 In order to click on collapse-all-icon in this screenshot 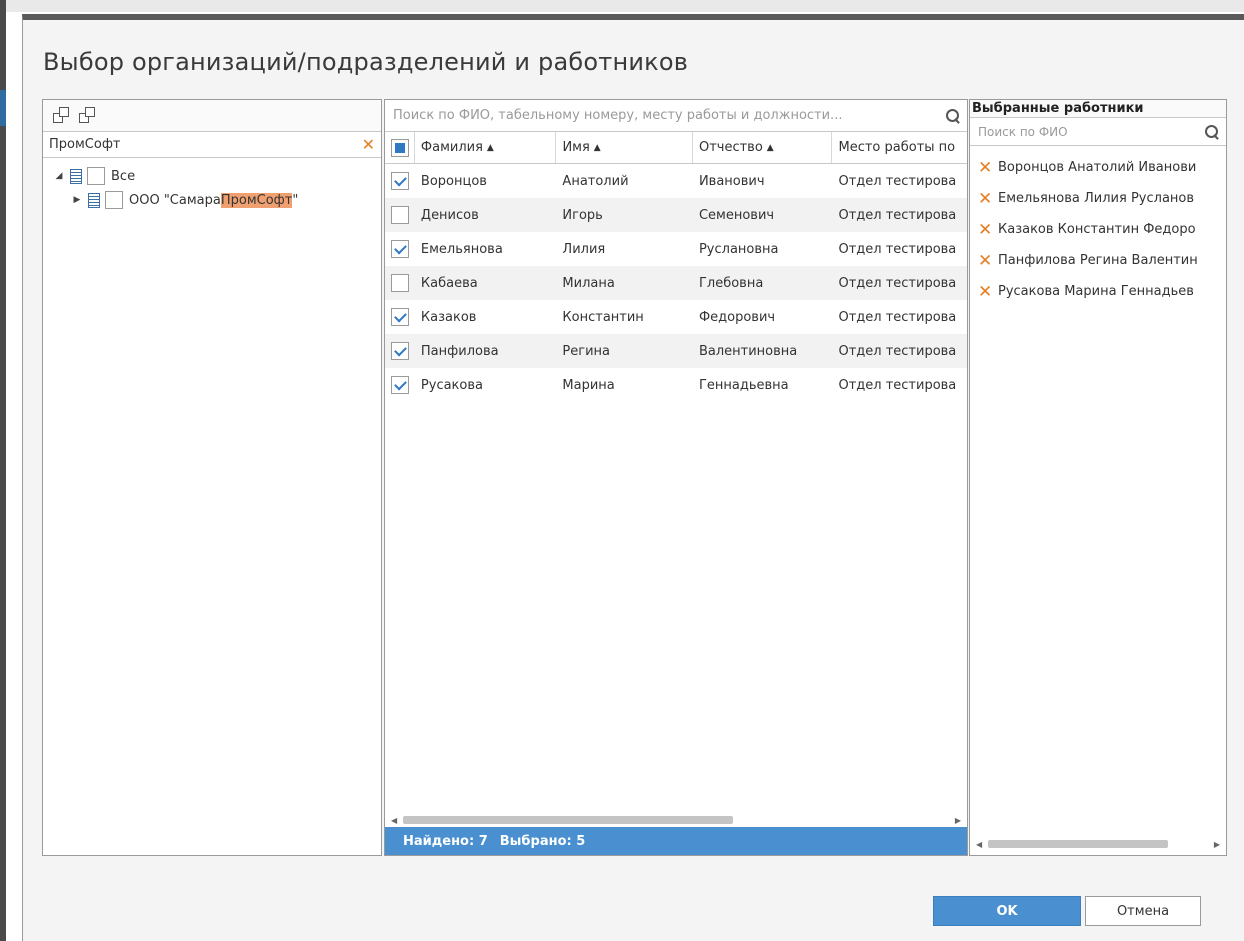, I will do `click(88, 115)`.